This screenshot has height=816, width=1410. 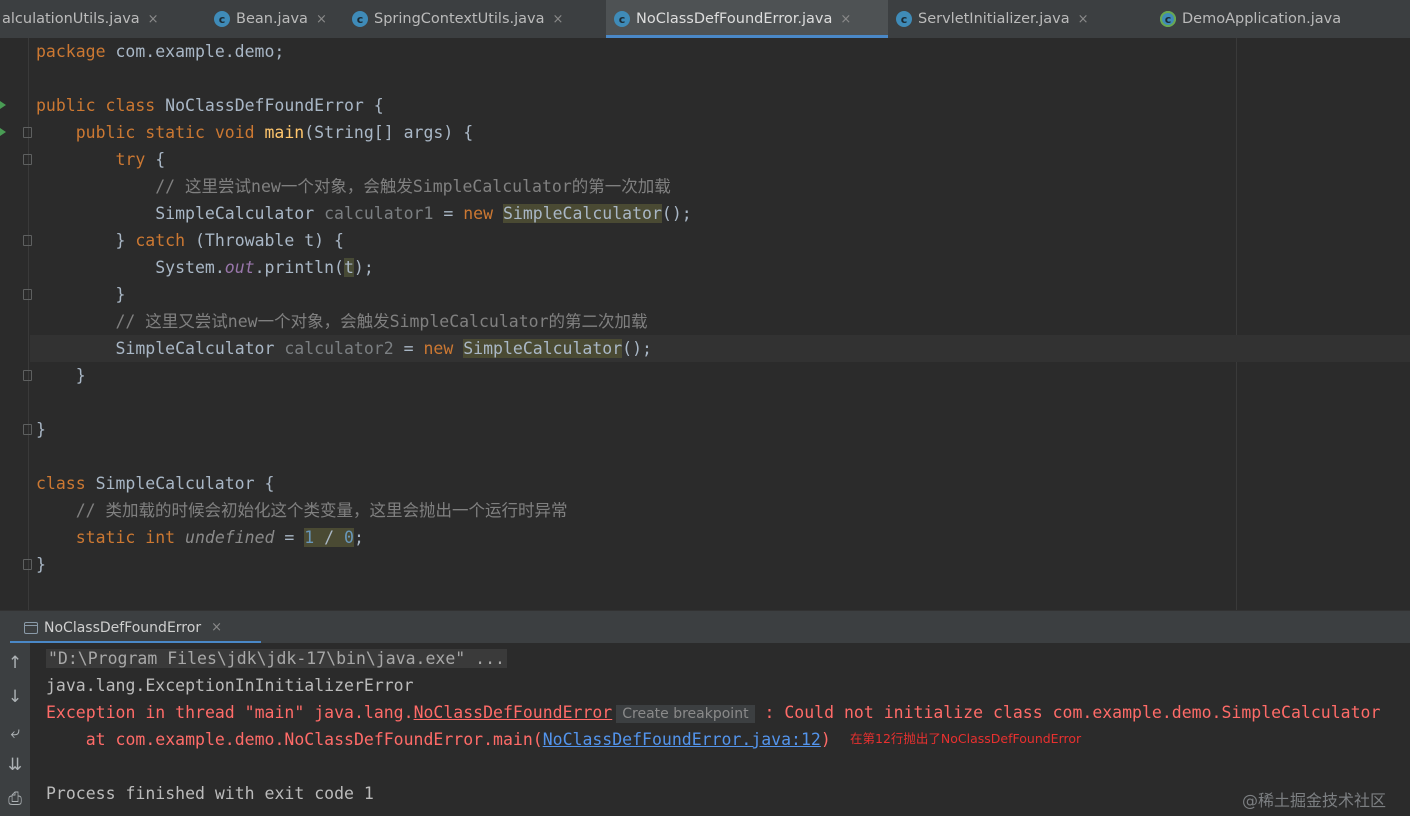 I want to click on code-line-17: class SimpleCalculator {, so click(x=155, y=483).